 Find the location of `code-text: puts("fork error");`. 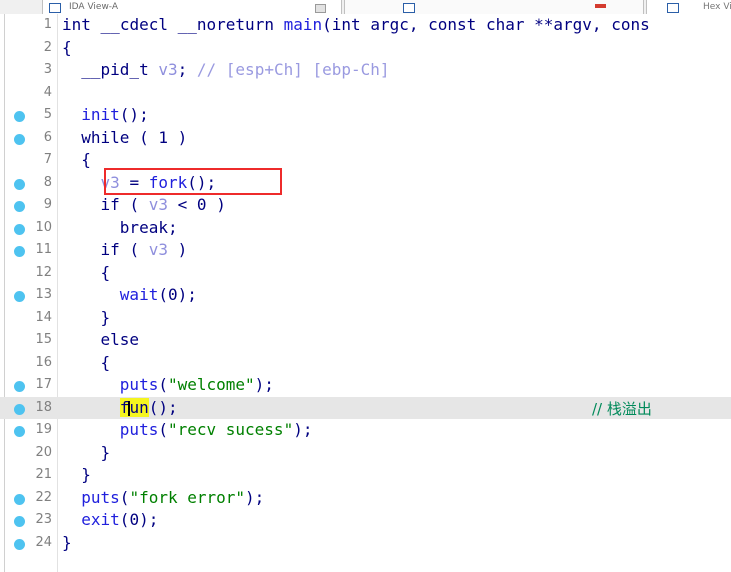

code-text: puts("fork error"); is located at coordinates (163, 497).